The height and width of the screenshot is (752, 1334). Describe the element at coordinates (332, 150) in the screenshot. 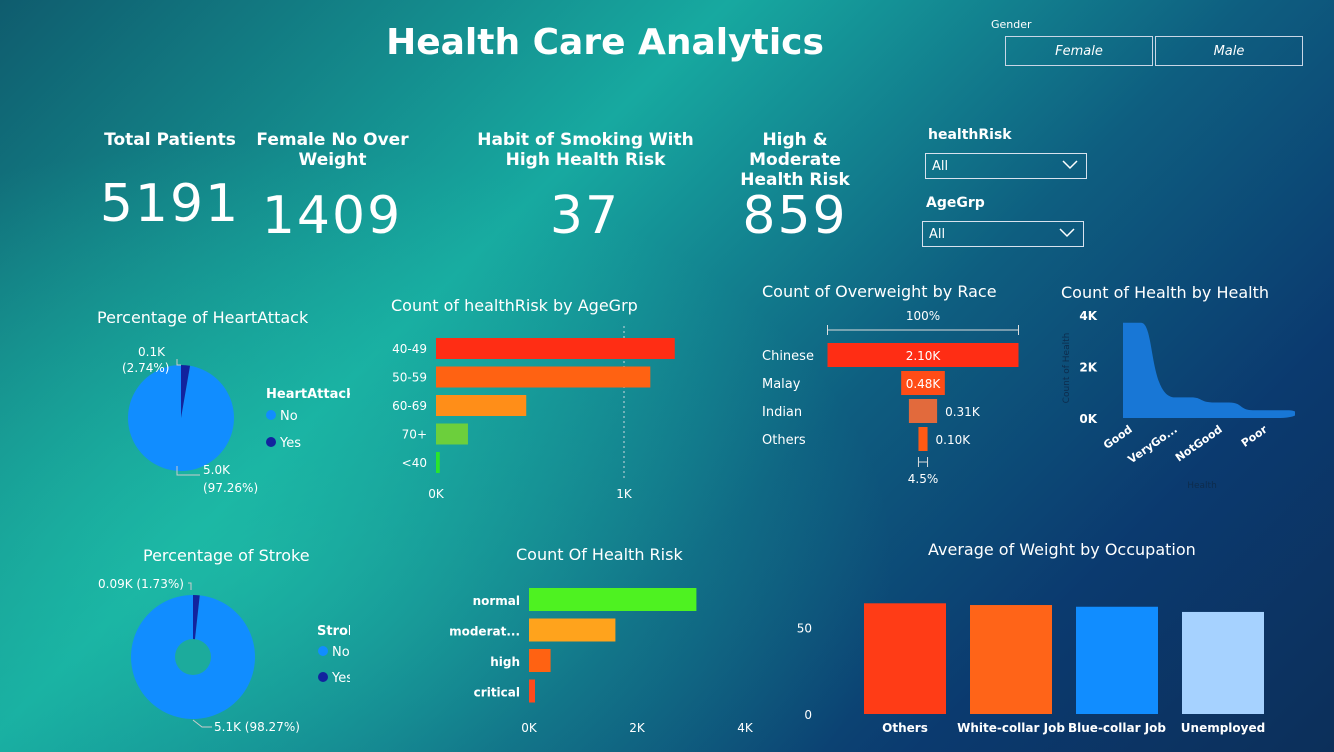

I see `kpi-female-no-overweight-label: Female No Over Weight` at that location.